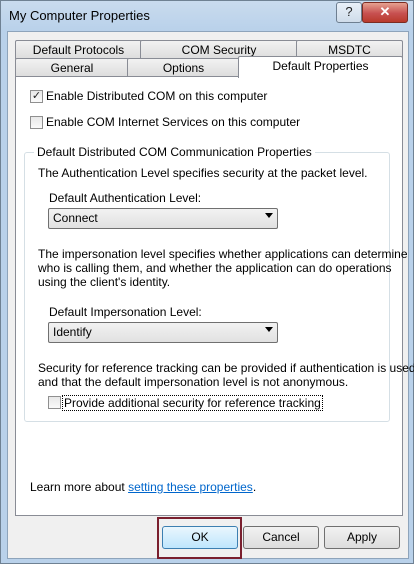  I want to click on apply-button: Apply, so click(362, 537).